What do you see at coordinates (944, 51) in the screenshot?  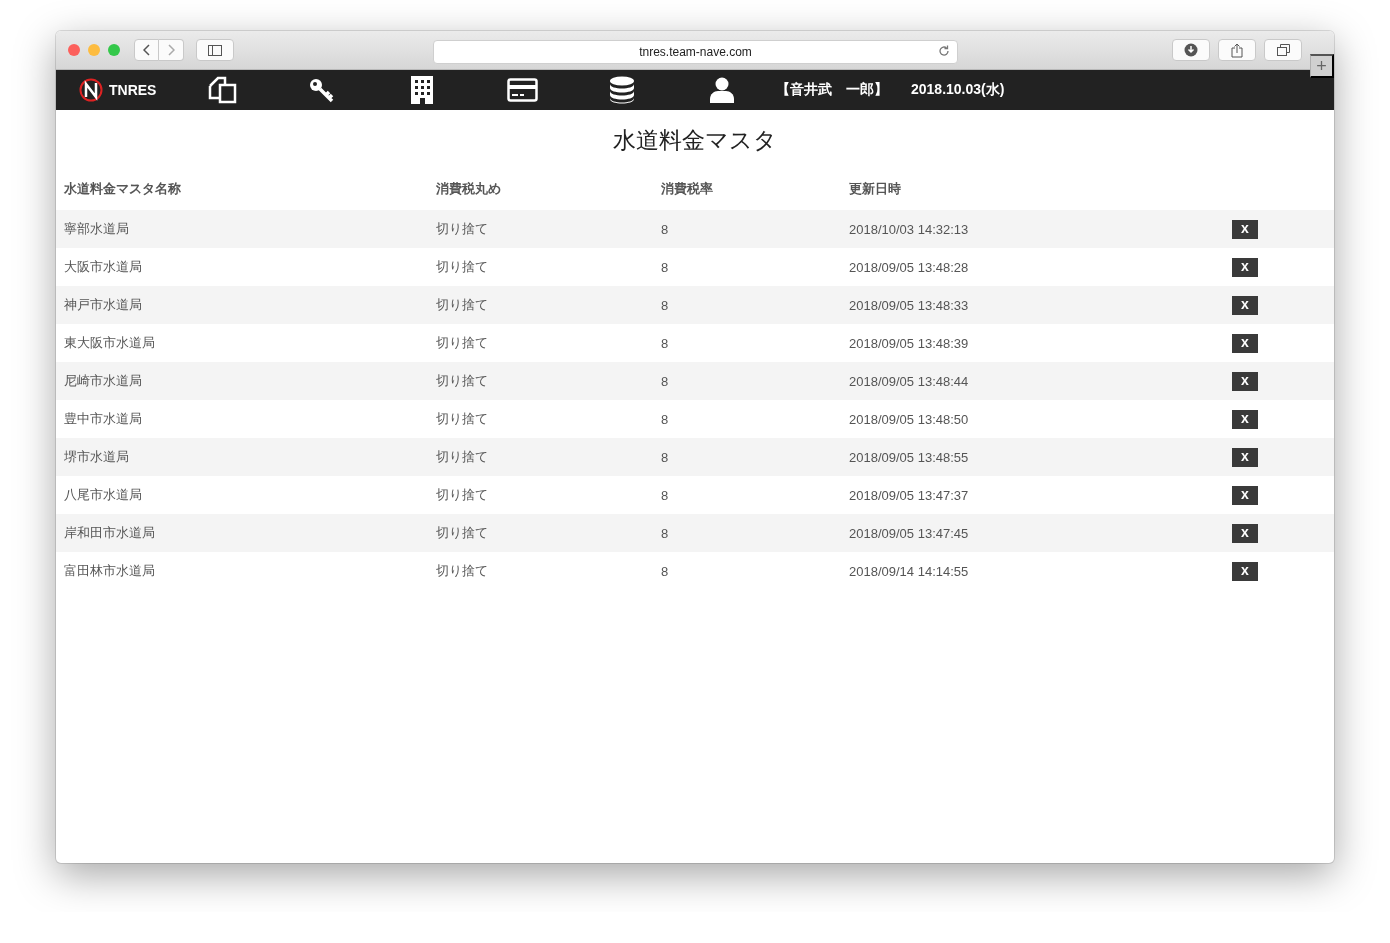 I see `reload-icon` at bounding box center [944, 51].